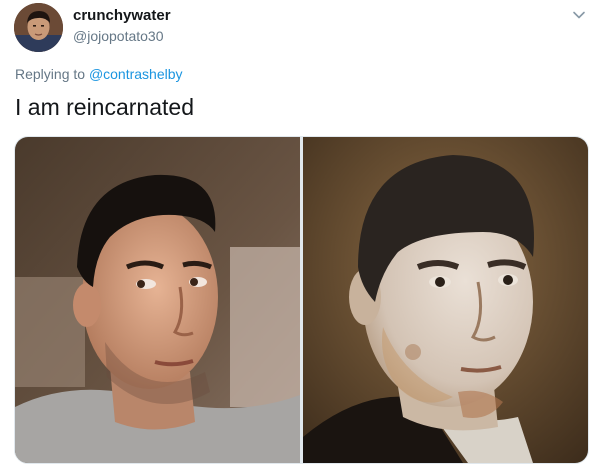 This screenshot has width=600, height=472. I want to click on chevron-down-icon, so click(579, 15).